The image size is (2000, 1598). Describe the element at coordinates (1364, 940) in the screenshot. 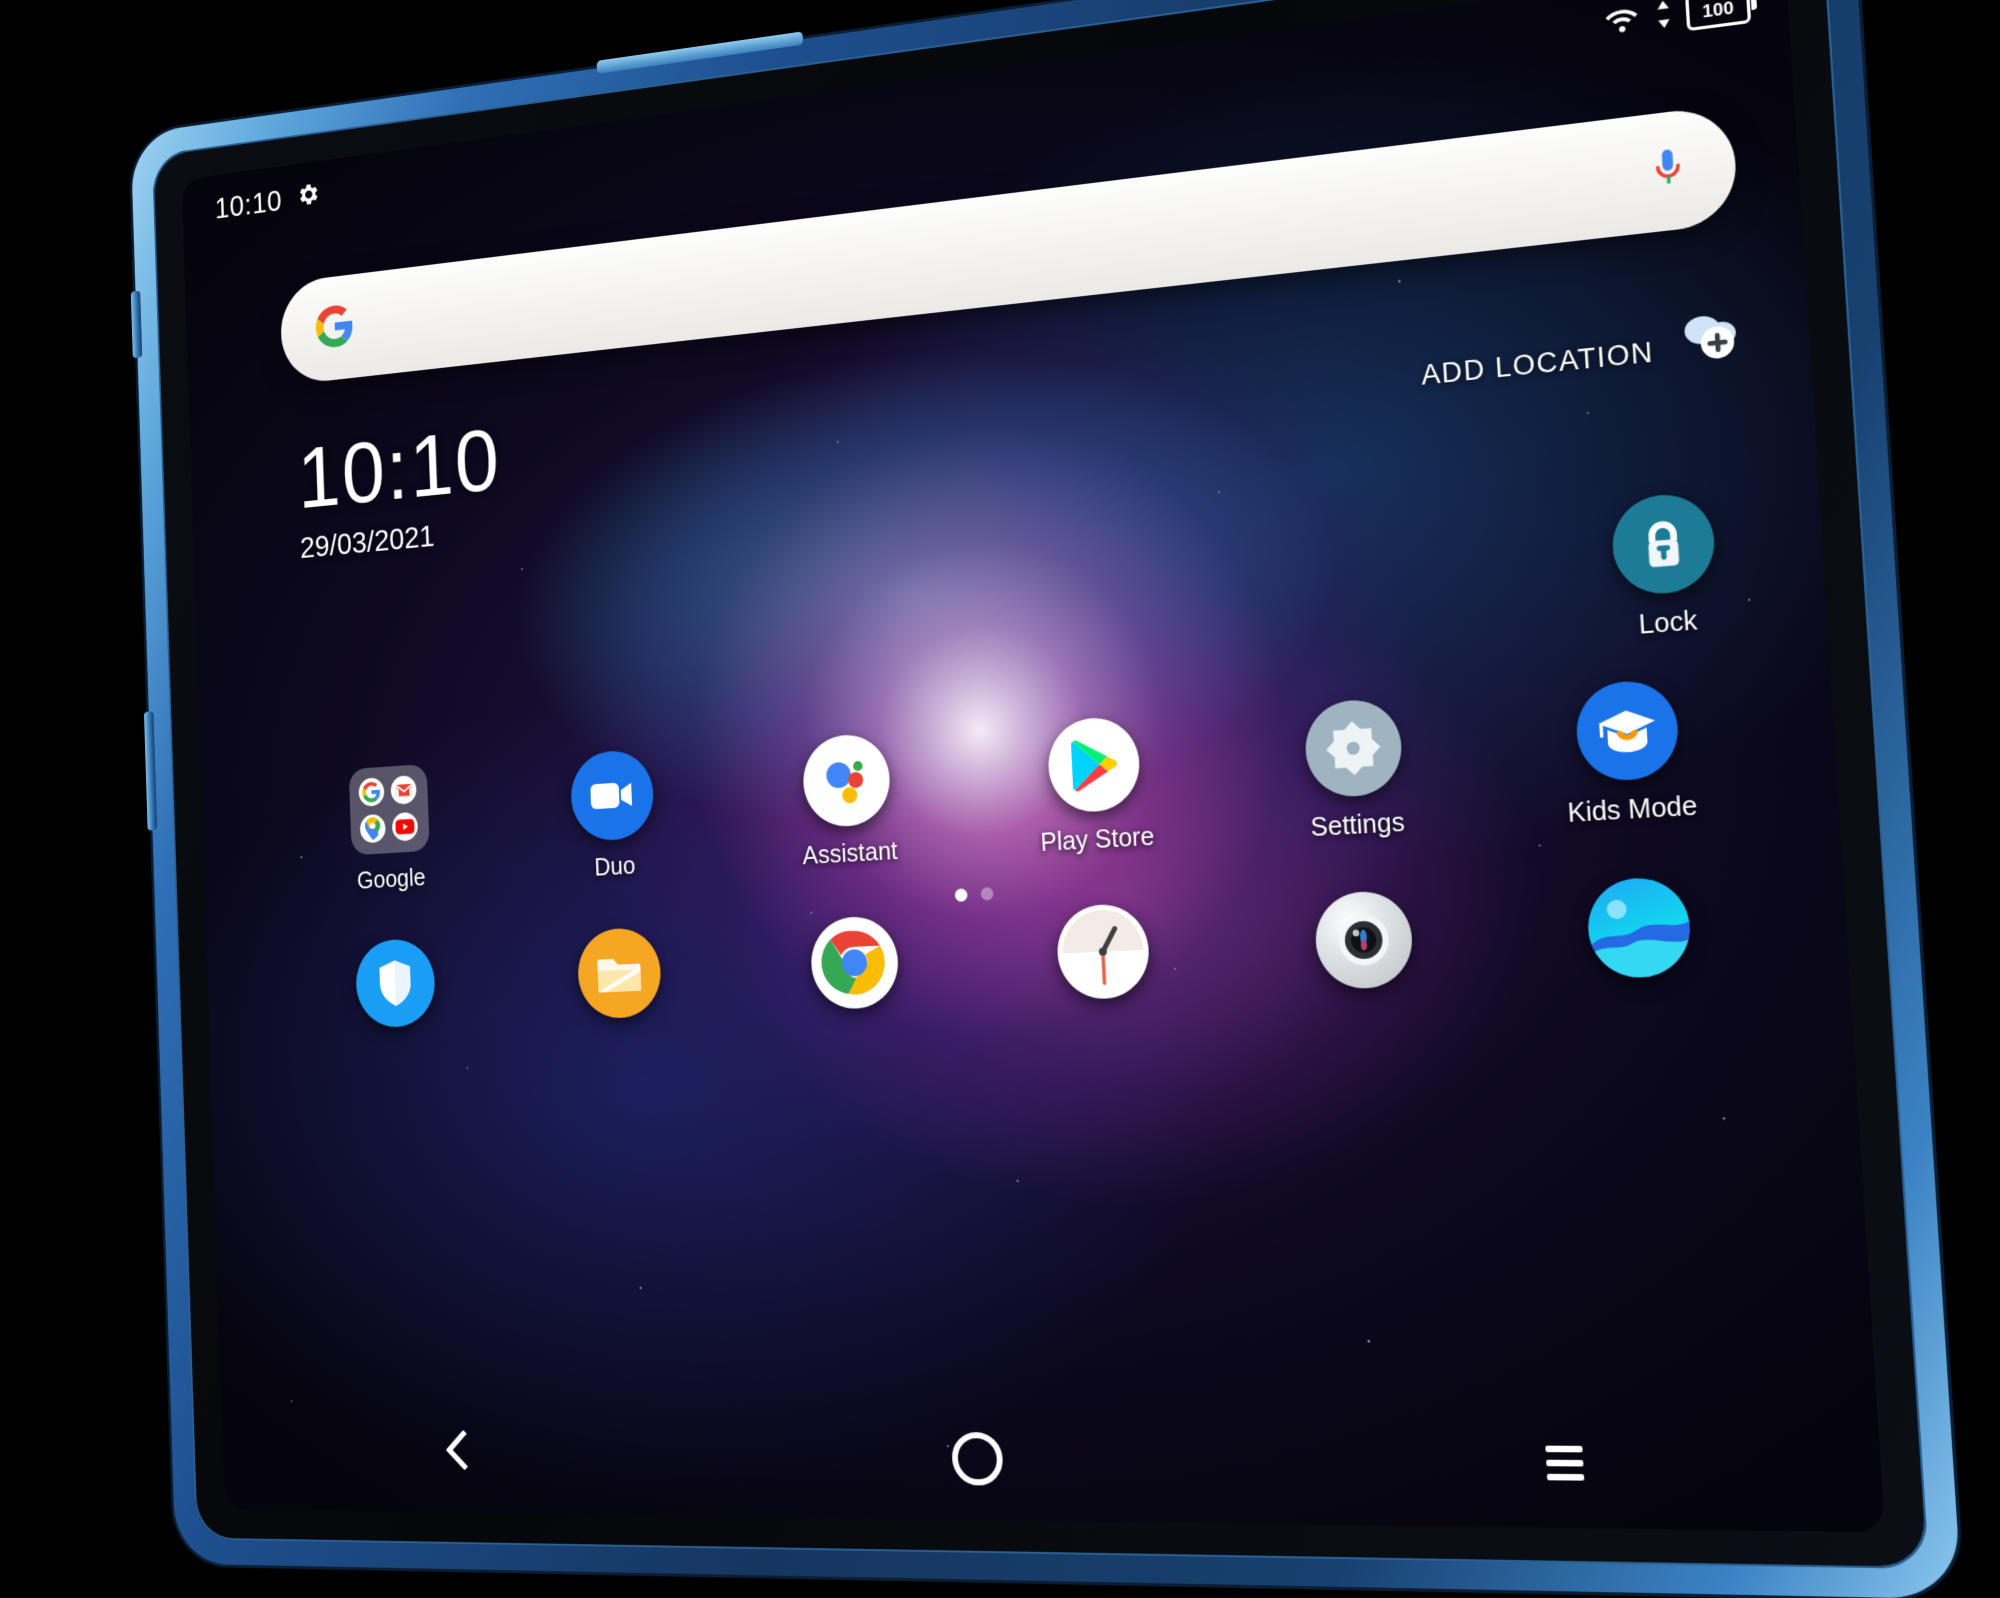

I see `camera-icon` at that location.